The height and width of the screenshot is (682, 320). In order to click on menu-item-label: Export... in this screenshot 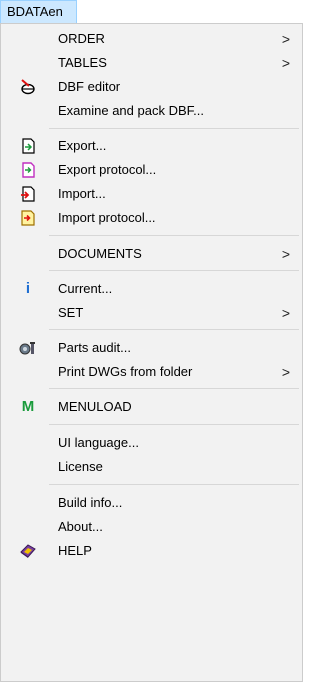, I will do `click(82, 145)`.